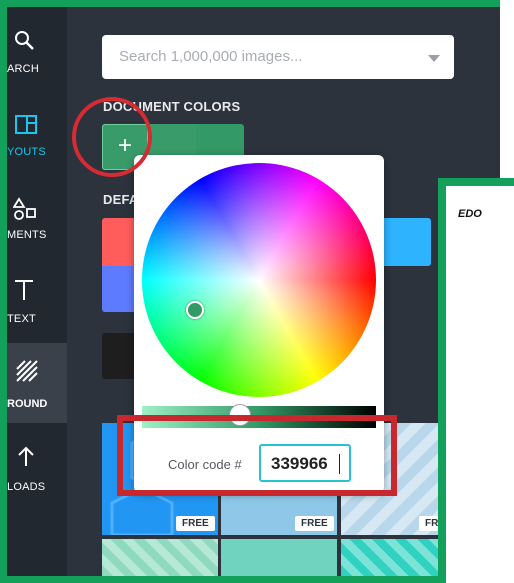 This screenshot has height=583, width=514. I want to click on chevron-down-icon, so click(434, 58).